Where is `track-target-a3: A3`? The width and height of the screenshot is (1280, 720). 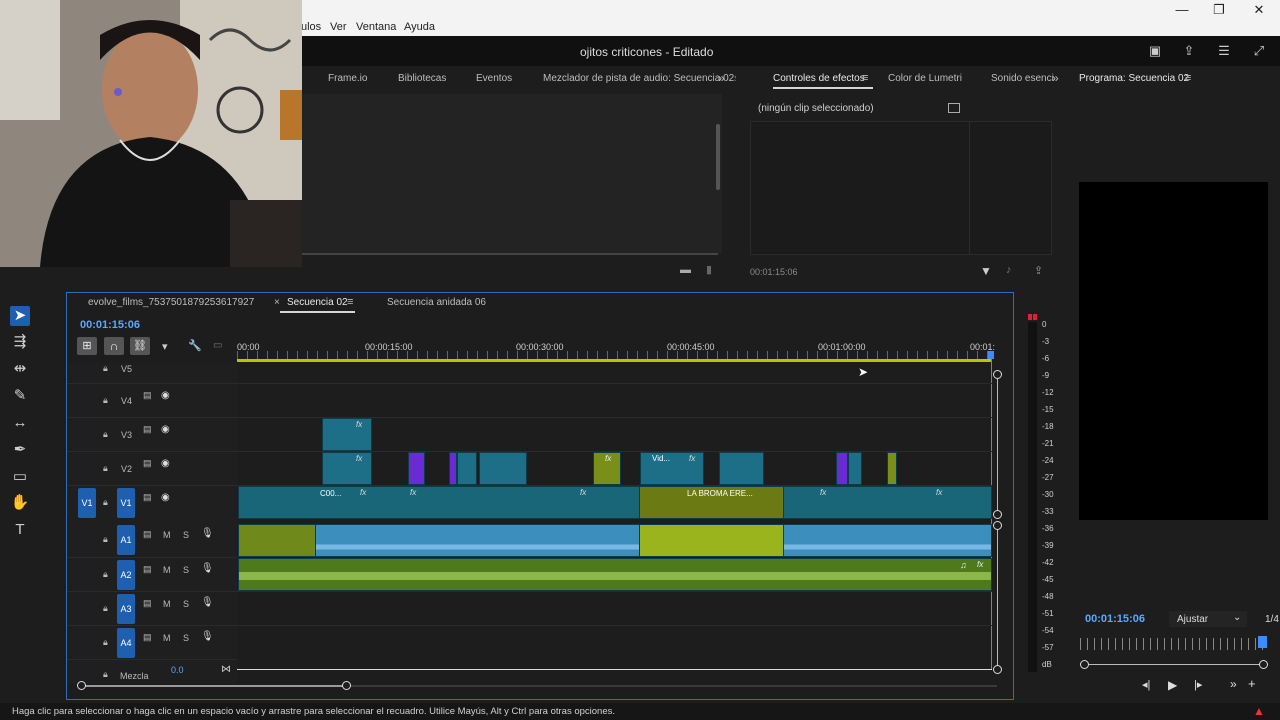
track-target-a3: A3 is located at coordinates (126, 609).